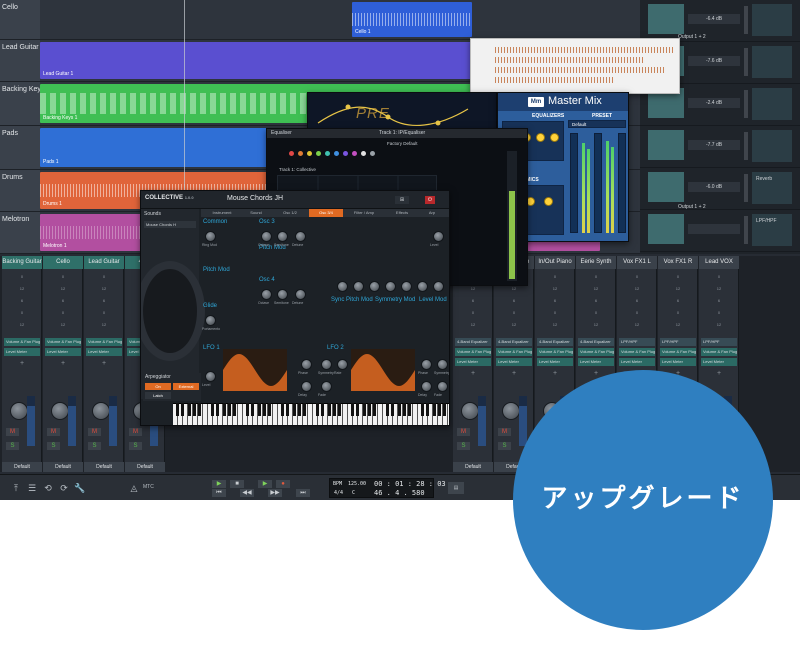 The height and width of the screenshot is (649, 800). I want to click on forward-end-button: ⏭, so click(303, 493).